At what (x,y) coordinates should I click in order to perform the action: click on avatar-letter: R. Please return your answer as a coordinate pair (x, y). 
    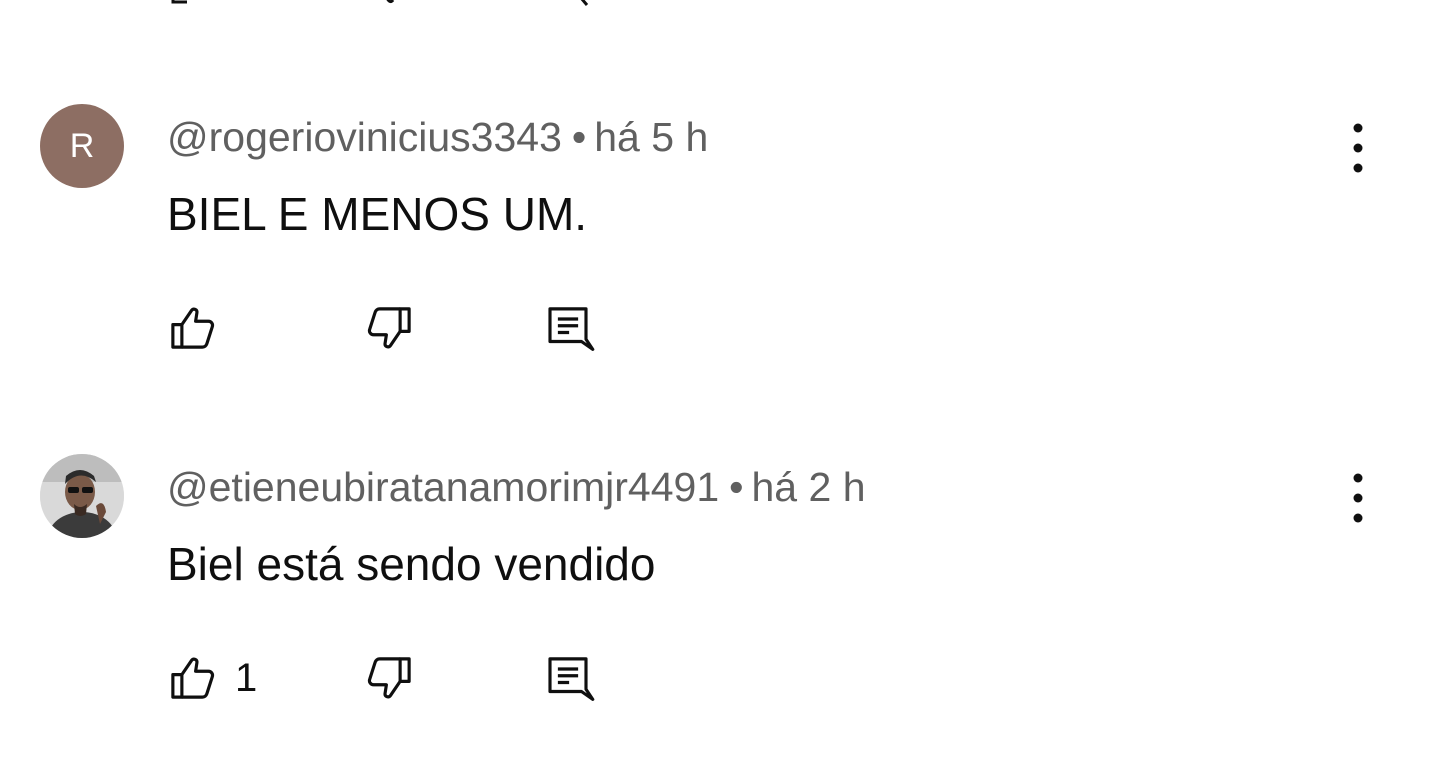
    Looking at the image, I should click on (82, 145).